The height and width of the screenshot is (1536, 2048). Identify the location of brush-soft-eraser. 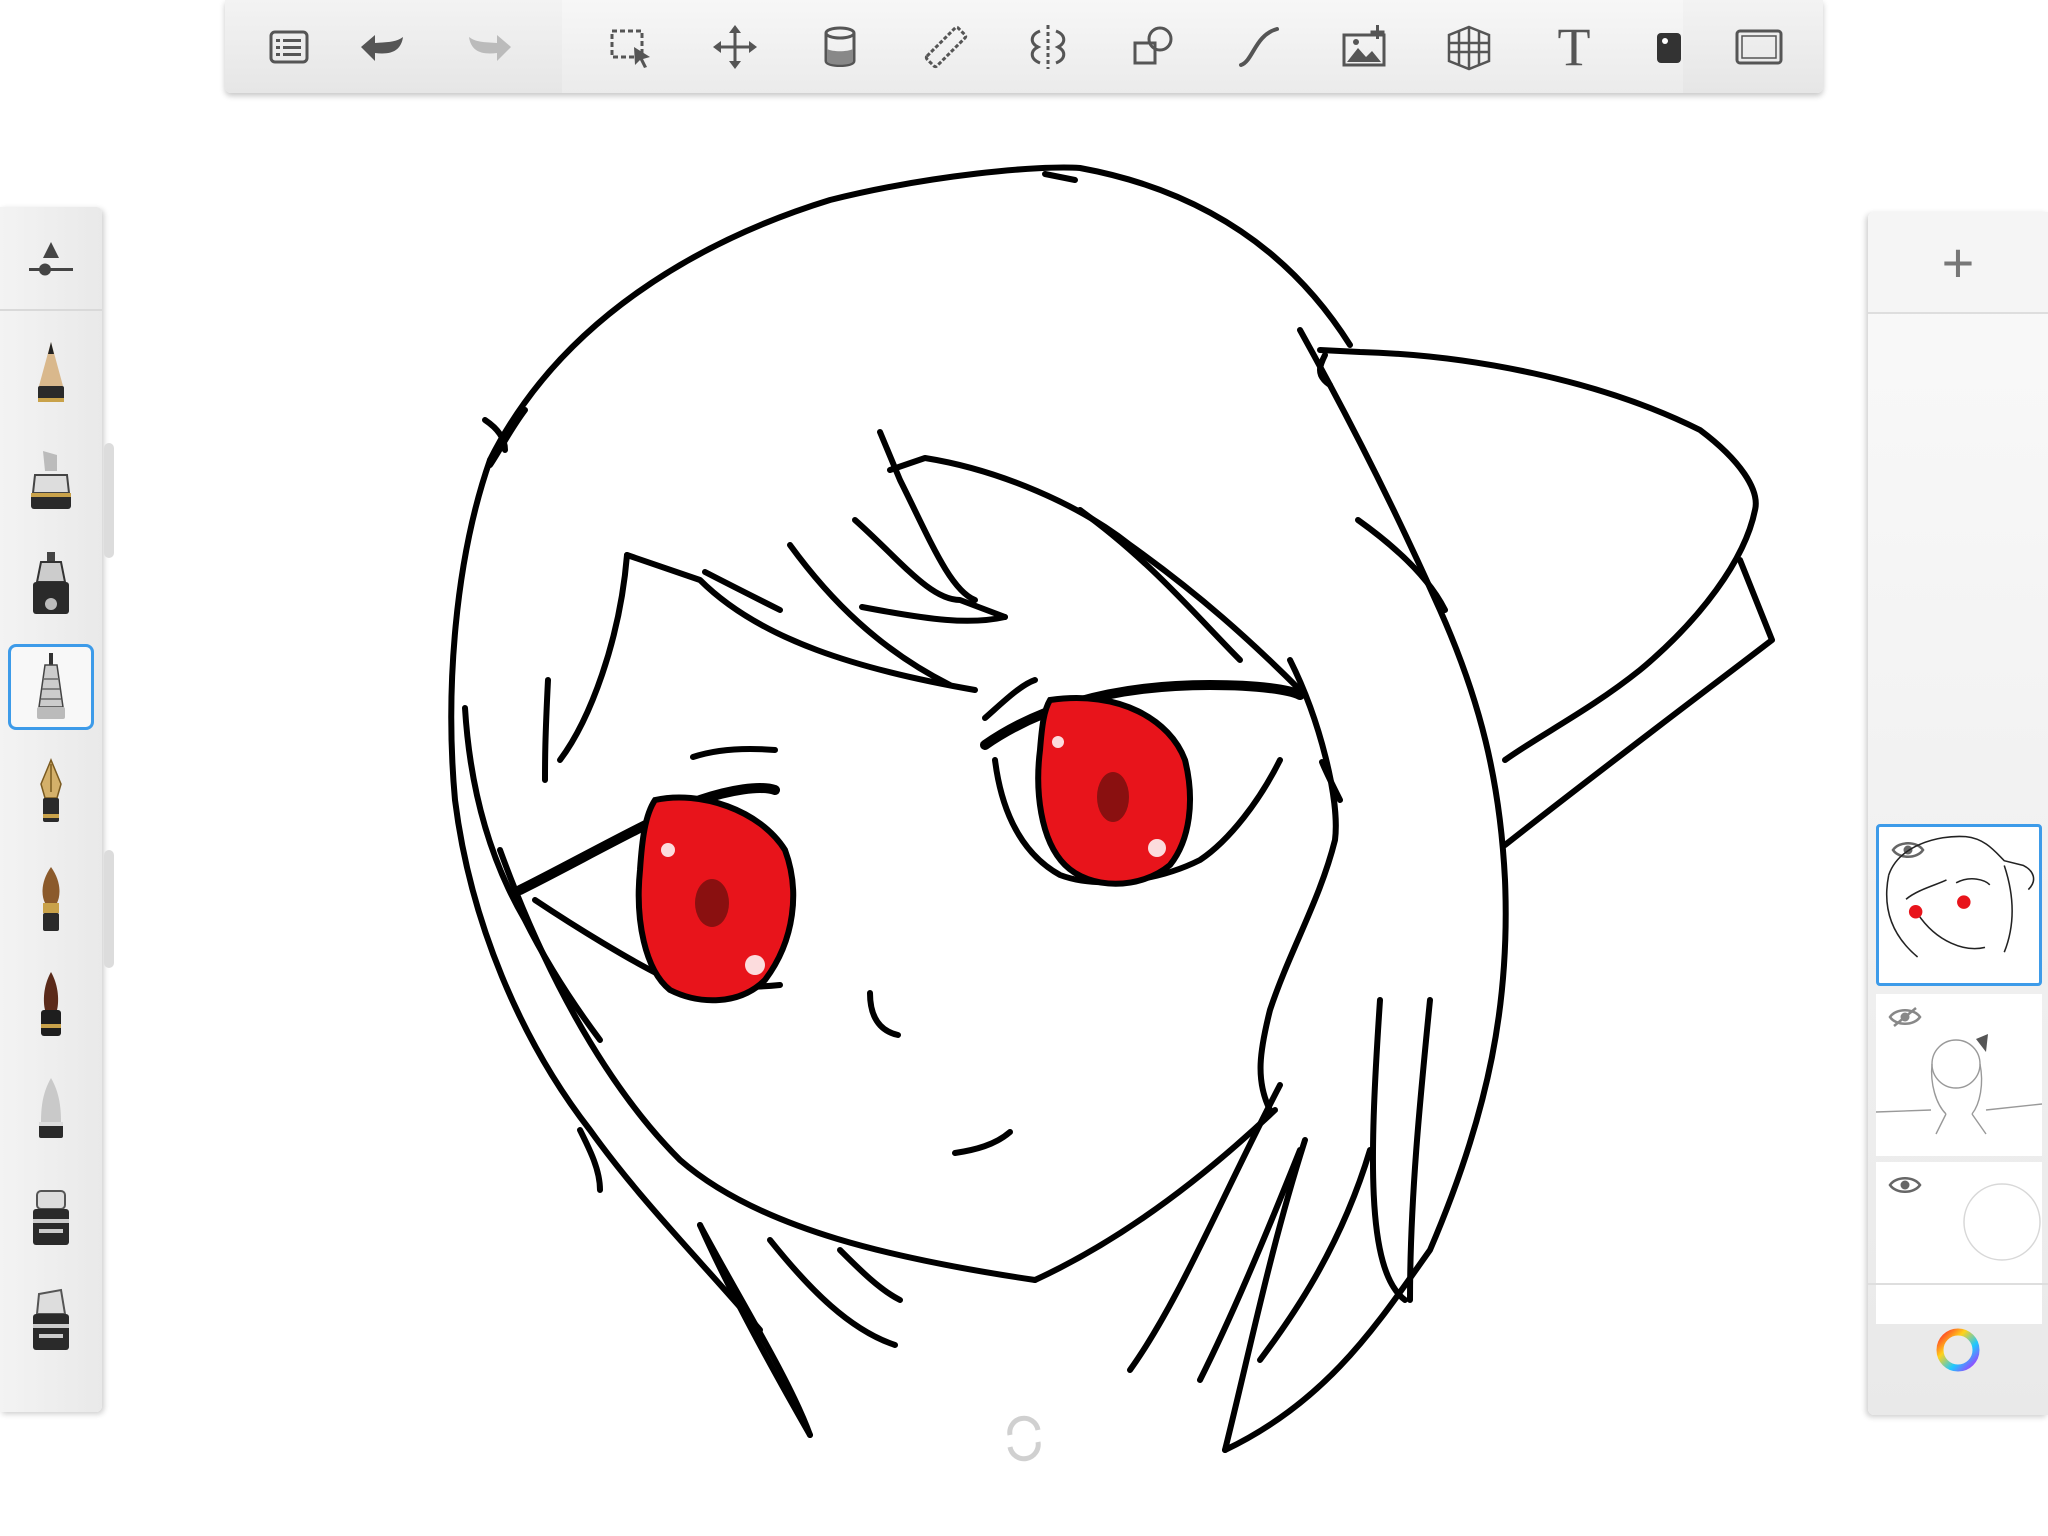
(51, 1110).